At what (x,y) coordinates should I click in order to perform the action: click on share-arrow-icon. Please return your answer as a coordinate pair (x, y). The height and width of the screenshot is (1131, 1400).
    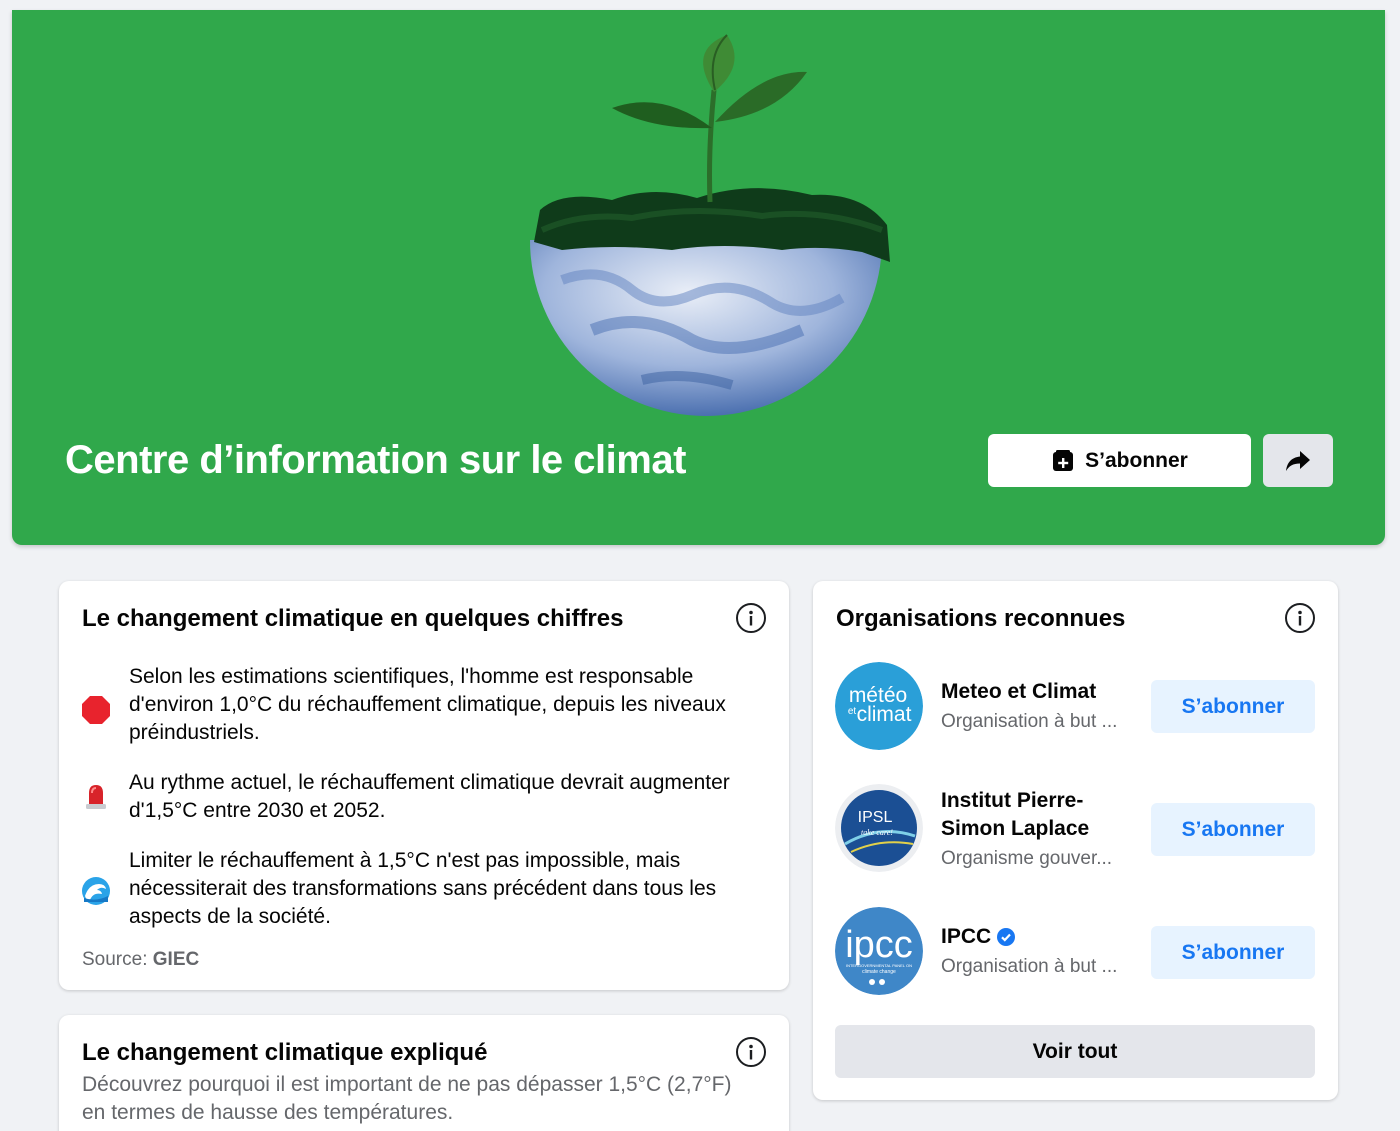
    Looking at the image, I should click on (1298, 460).